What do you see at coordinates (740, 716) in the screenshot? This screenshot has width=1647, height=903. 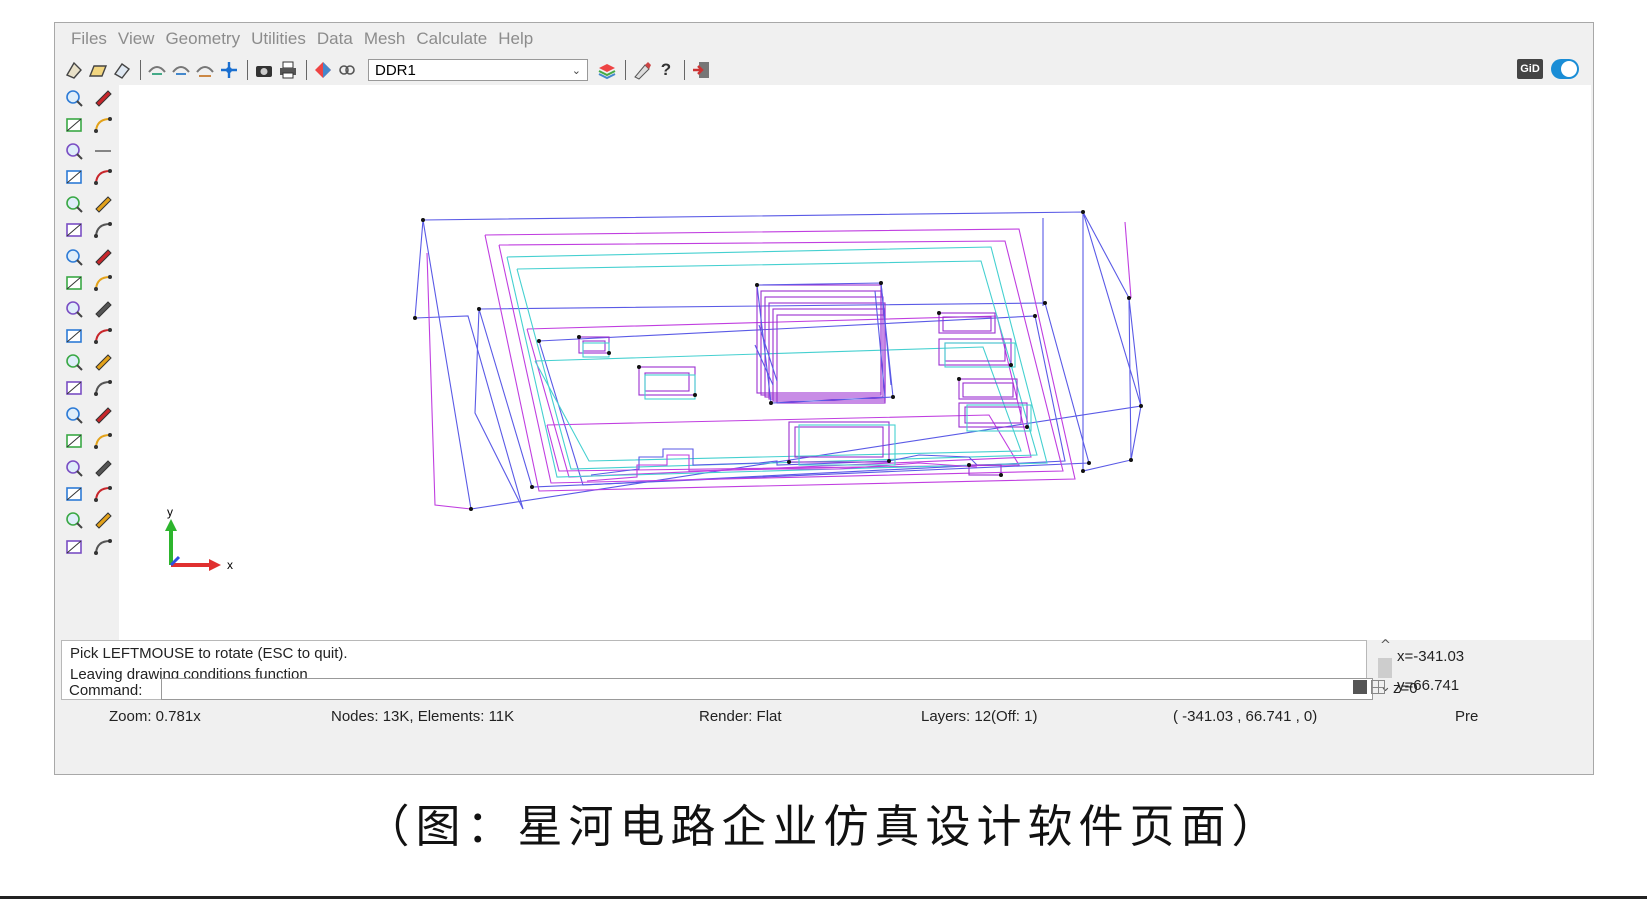 I see `status-render: Render: Flat` at bounding box center [740, 716].